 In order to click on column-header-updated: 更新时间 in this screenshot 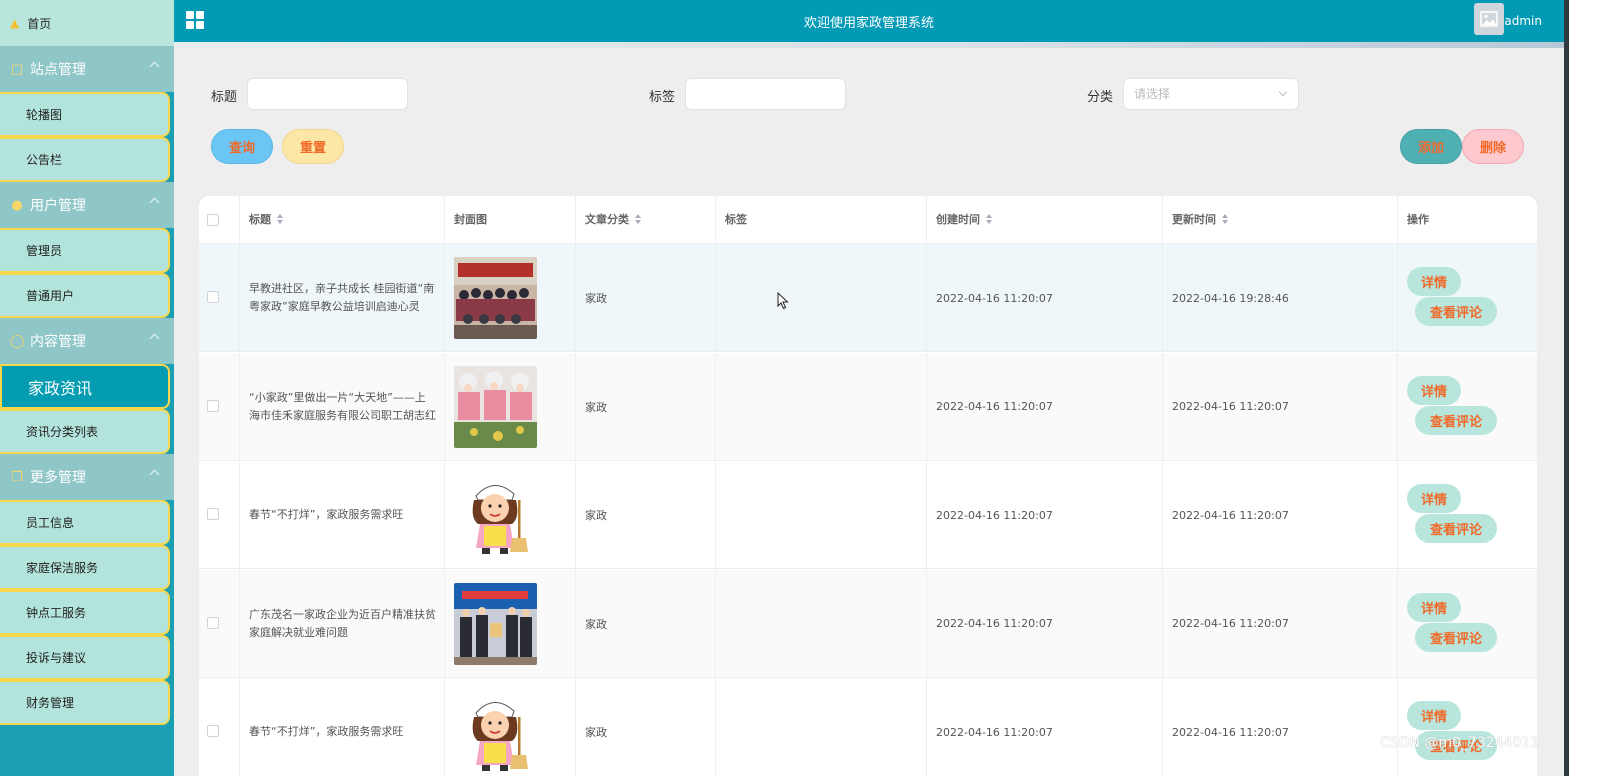, I will do `click(1280, 220)`.